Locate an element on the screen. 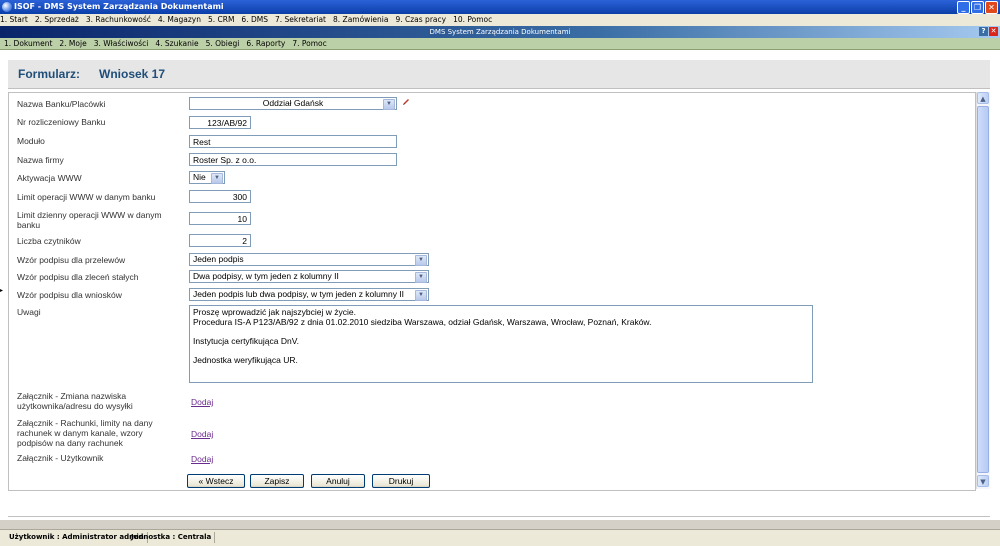  cancel-button: Anuluj is located at coordinates (338, 481).